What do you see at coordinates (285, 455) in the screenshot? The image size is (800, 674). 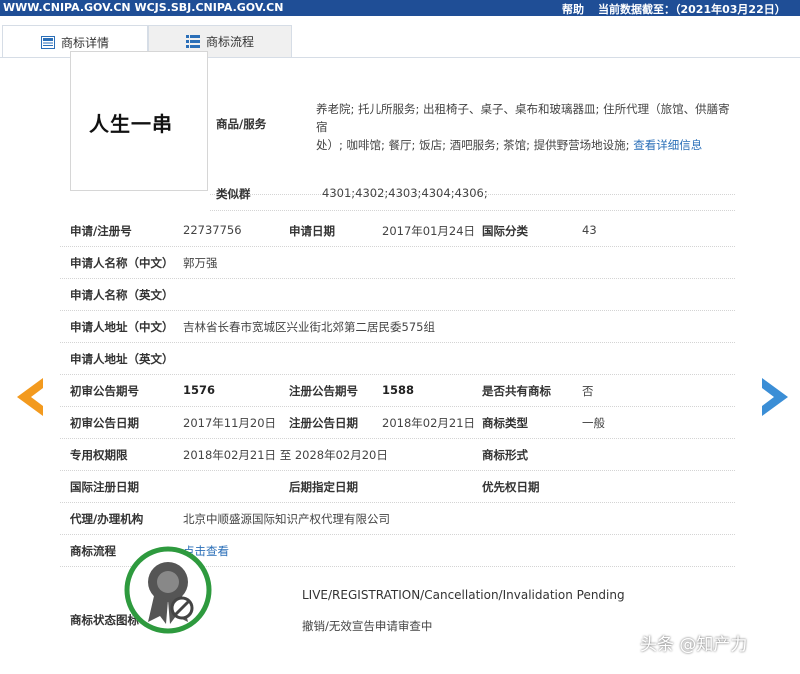 I see `exclusive-value: 2018年02月21日 至 2028年02月20日` at bounding box center [285, 455].